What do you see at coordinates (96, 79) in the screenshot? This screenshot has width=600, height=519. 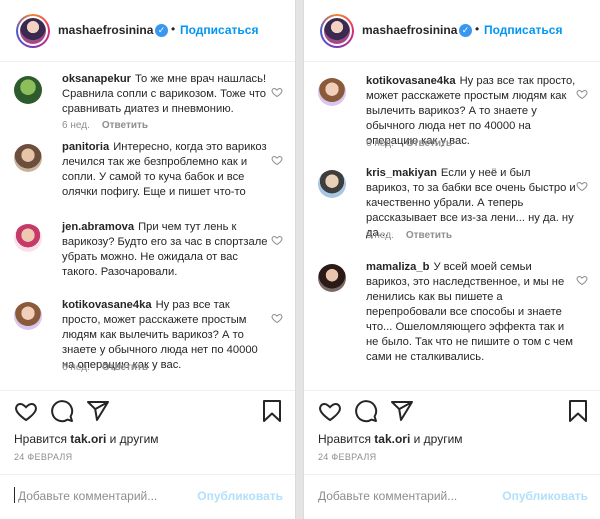 I see `comment-username: oksanapekur` at bounding box center [96, 79].